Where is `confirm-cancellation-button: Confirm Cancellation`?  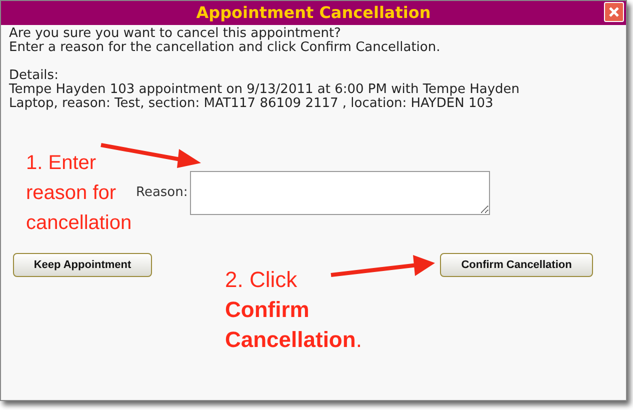 confirm-cancellation-button: Confirm Cancellation is located at coordinates (516, 265).